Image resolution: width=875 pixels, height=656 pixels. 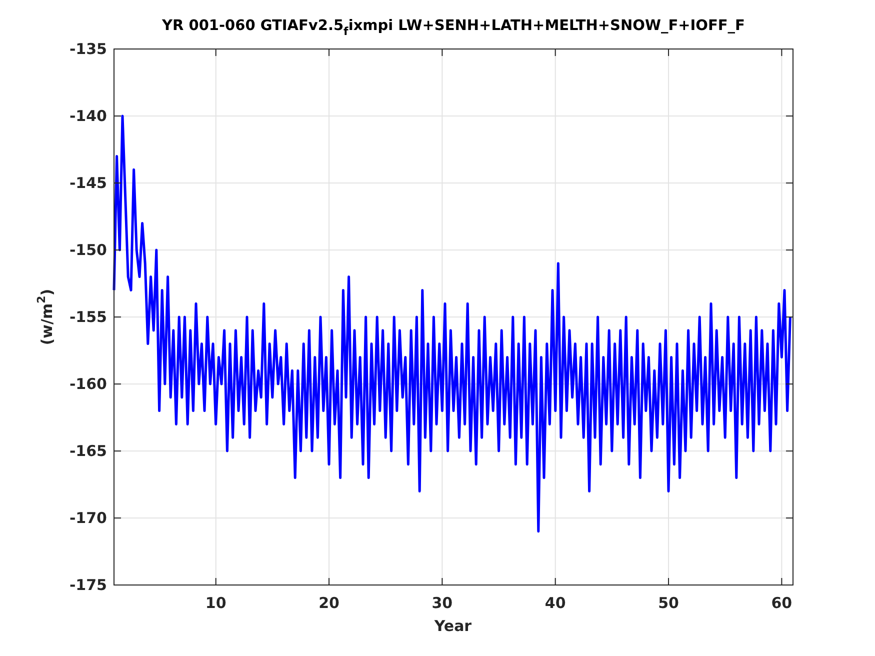 What do you see at coordinates (329, 603) in the screenshot?
I see `tick-label: 20` at bounding box center [329, 603].